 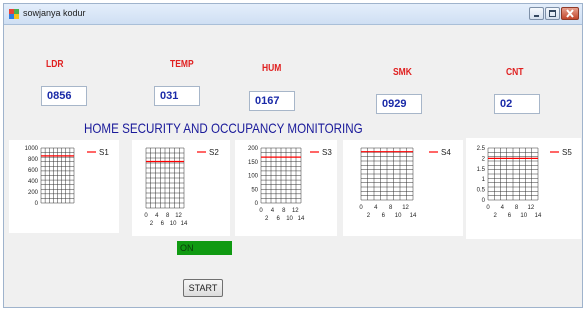 What do you see at coordinates (515, 72) in the screenshot?
I see `cnt-label: CNT` at bounding box center [515, 72].